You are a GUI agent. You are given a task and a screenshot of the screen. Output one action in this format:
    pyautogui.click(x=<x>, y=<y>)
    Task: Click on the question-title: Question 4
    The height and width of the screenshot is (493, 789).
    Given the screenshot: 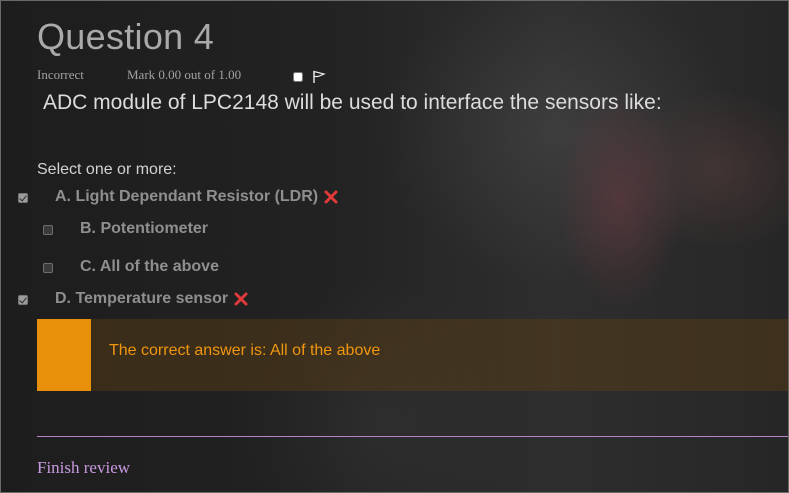 What is the action you would take?
    pyautogui.click(x=126, y=36)
    